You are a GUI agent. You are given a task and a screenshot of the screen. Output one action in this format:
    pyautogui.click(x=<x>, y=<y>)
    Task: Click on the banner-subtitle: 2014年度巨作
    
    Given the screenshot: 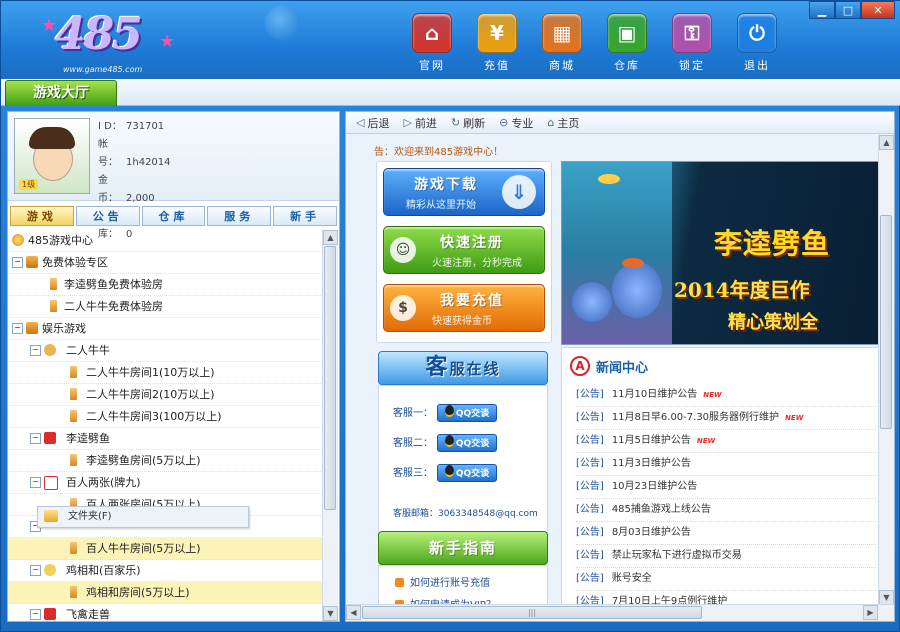 What is the action you would take?
    pyautogui.click(x=742, y=290)
    